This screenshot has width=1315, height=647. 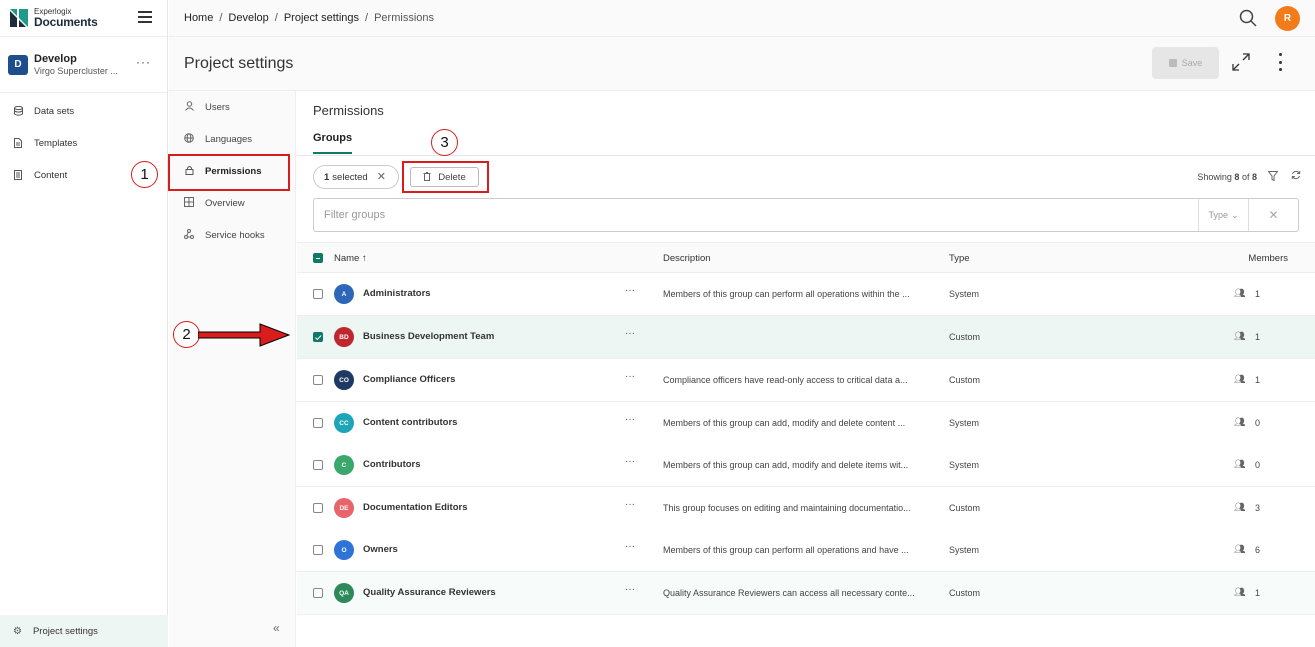 I want to click on save-button: Save, so click(x=1185, y=63).